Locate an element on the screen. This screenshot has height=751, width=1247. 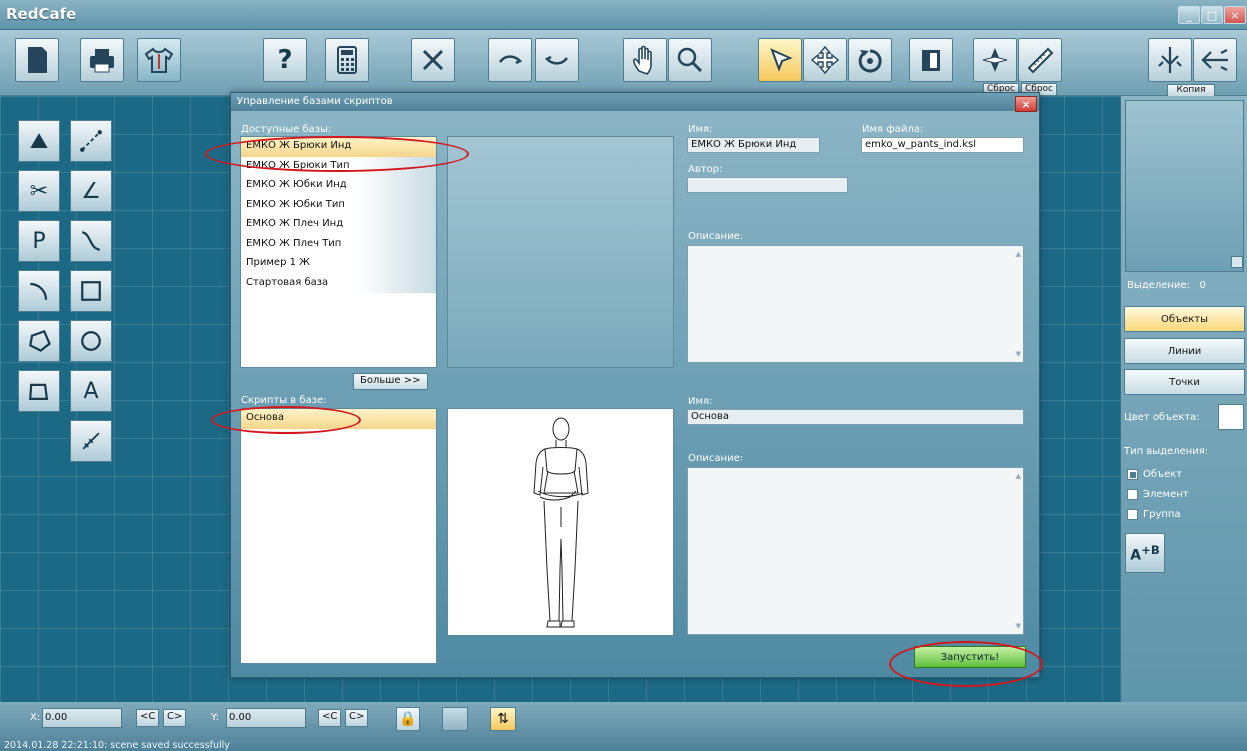
zoom-button is located at coordinates (690, 60).